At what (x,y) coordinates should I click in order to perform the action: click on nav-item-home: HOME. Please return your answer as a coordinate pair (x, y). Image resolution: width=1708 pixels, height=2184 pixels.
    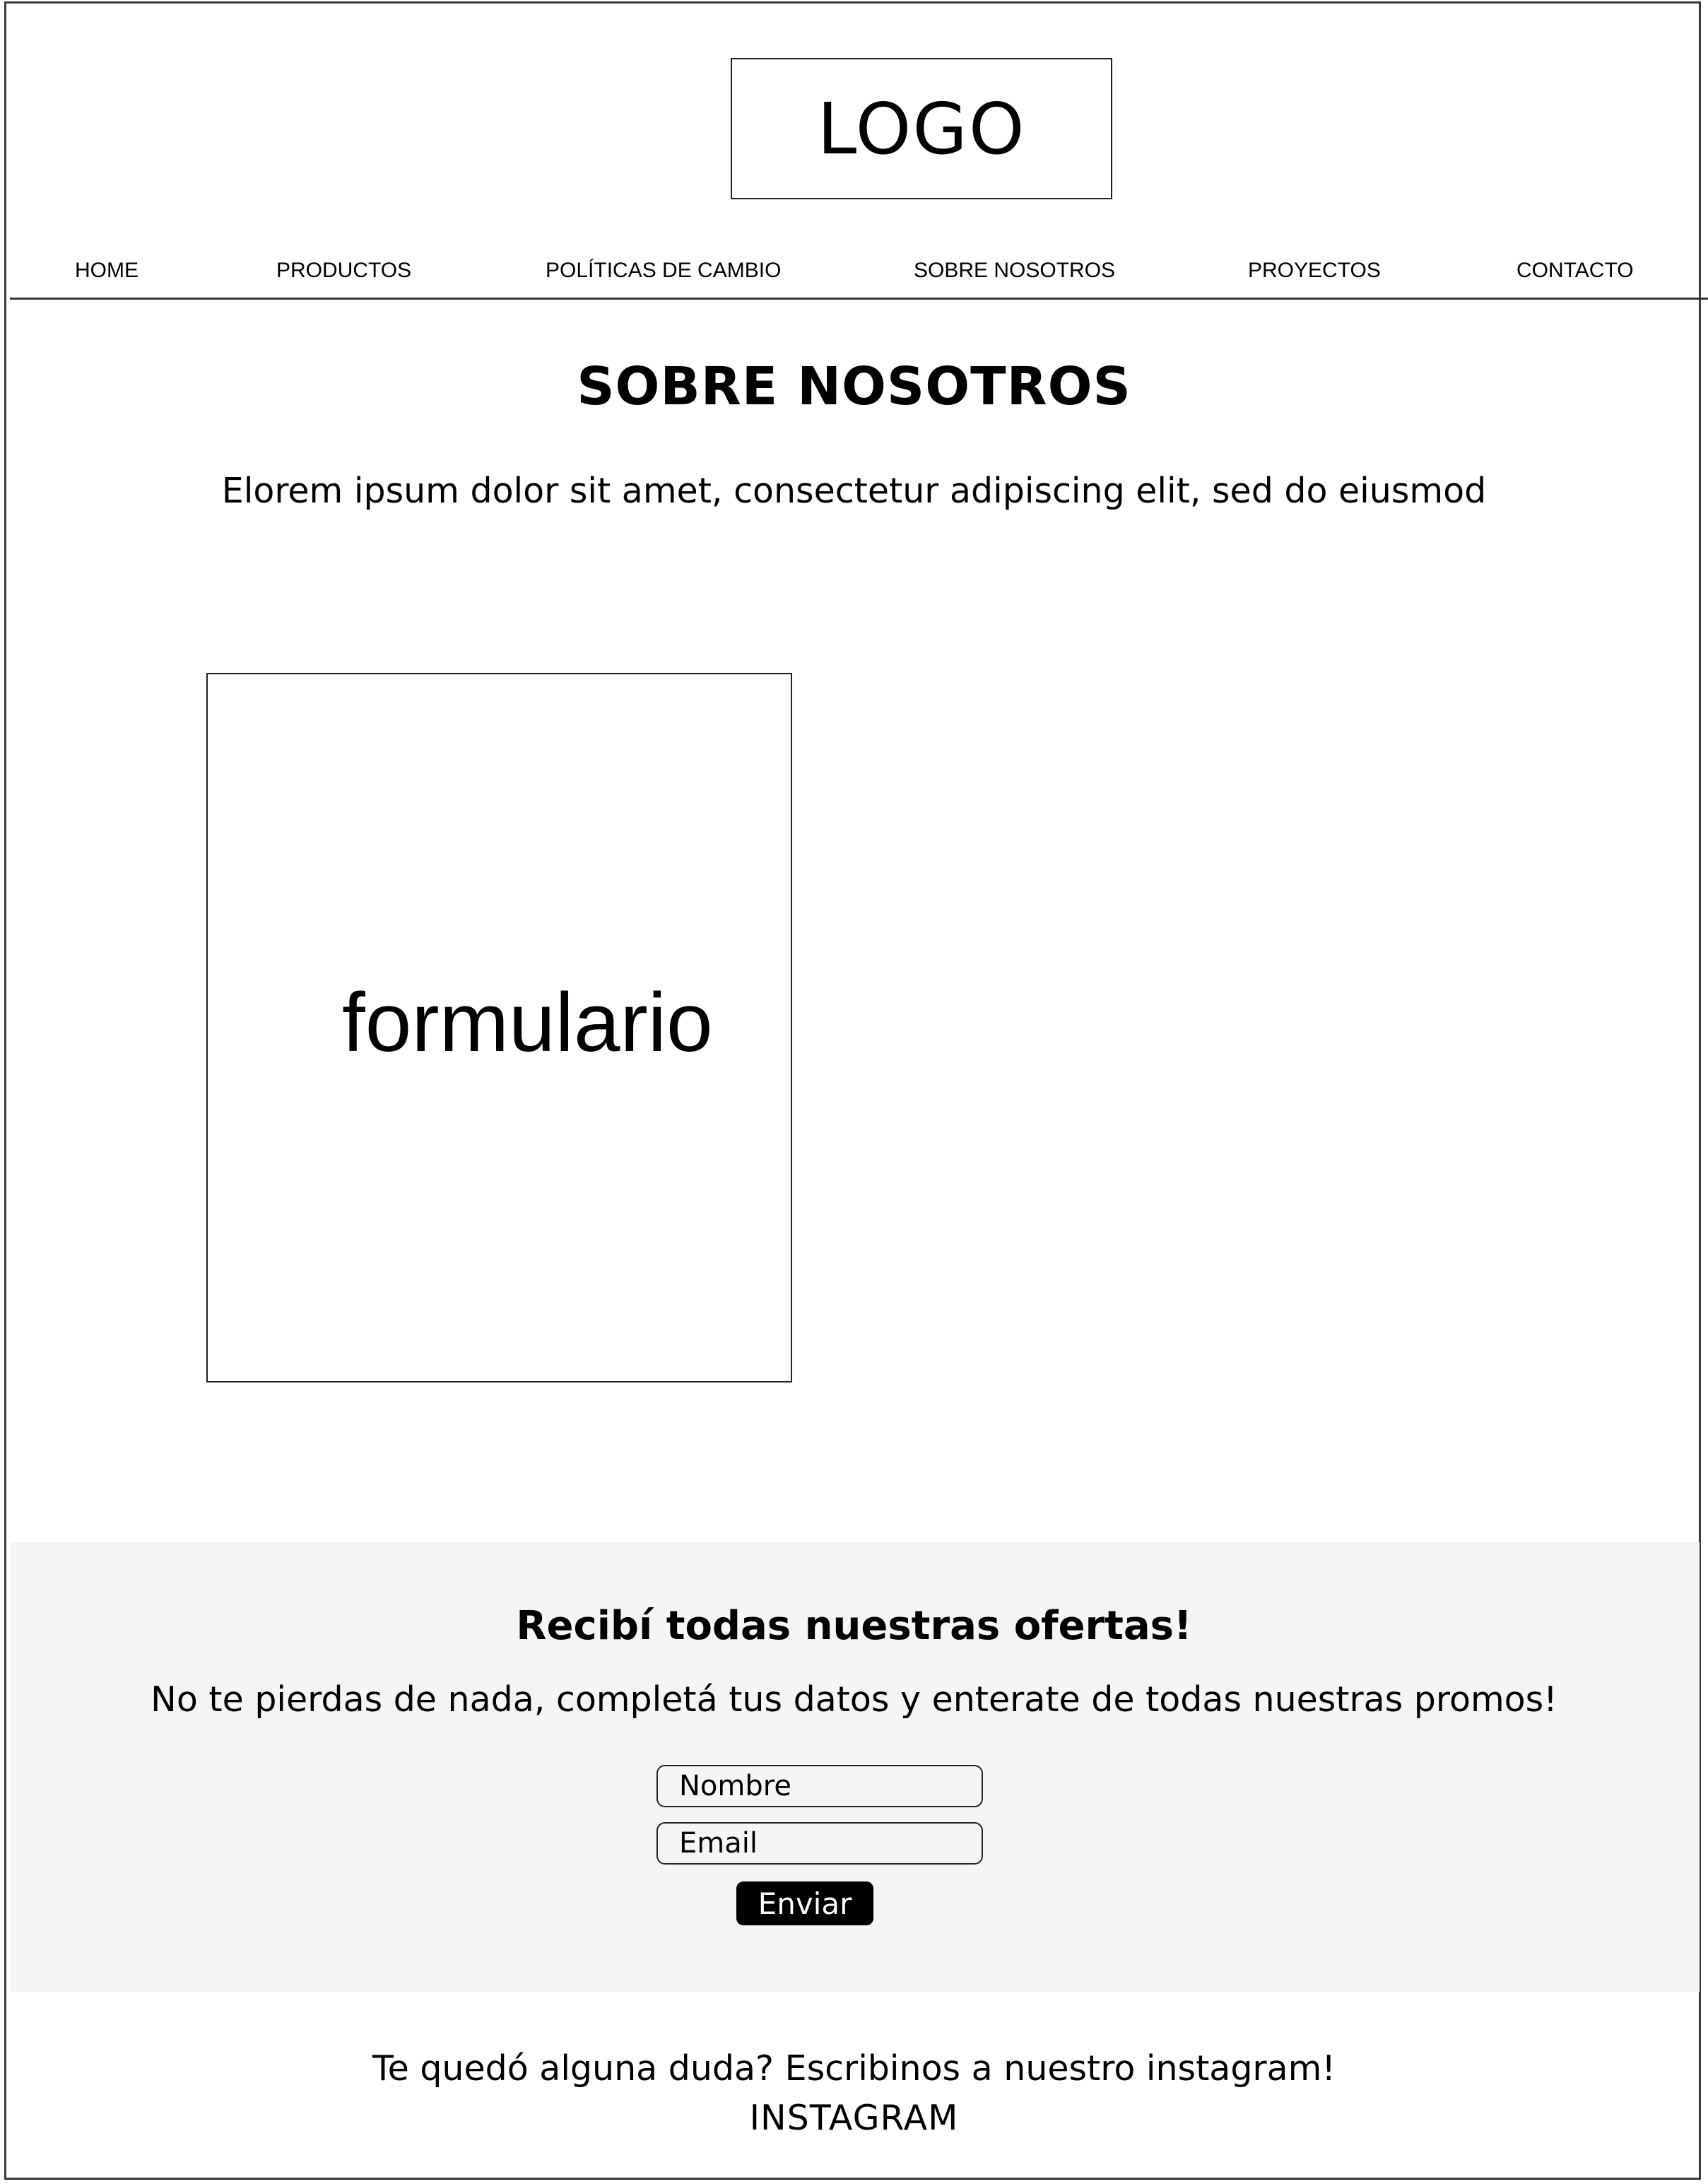
    Looking at the image, I should click on (107, 271).